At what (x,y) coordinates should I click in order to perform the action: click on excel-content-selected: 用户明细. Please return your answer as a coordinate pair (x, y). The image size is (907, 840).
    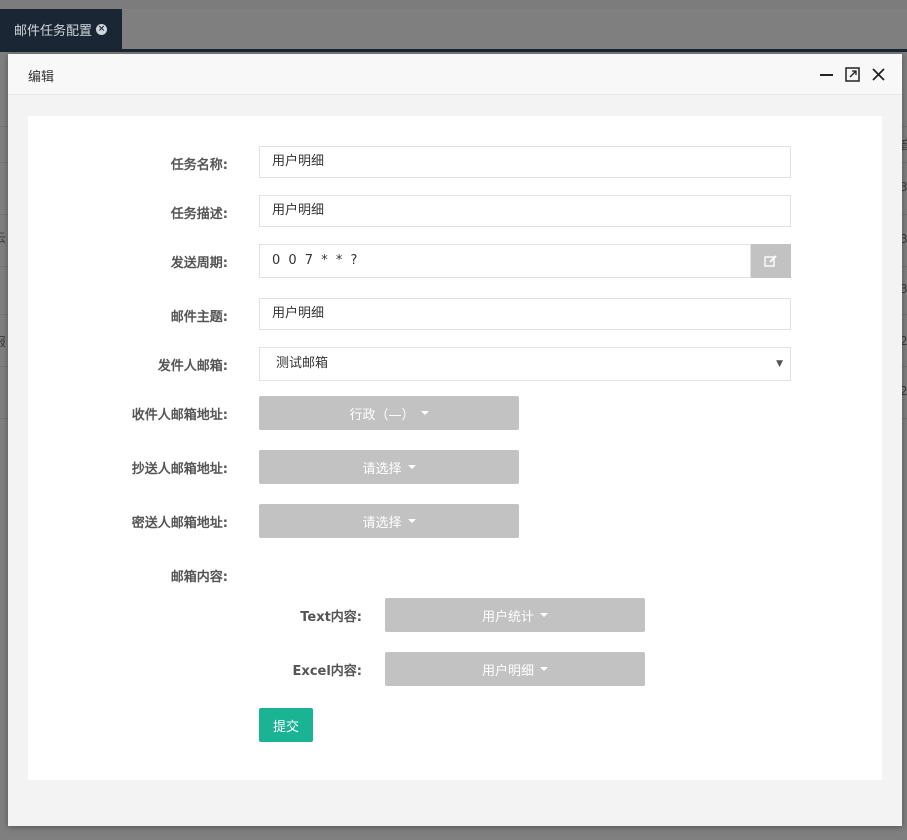
    Looking at the image, I should click on (507, 671).